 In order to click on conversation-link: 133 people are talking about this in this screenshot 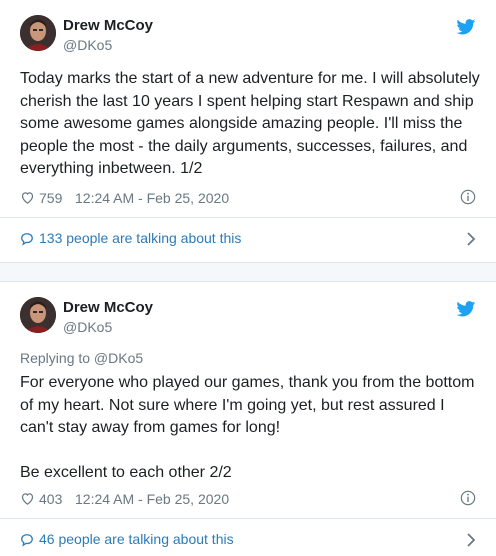, I will do `click(248, 240)`.